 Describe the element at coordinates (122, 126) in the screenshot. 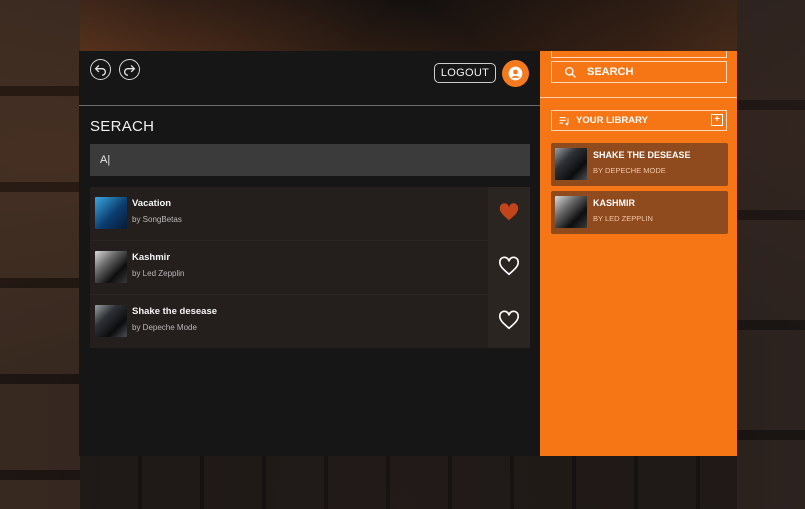

I see `page-title: SERACH` at that location.